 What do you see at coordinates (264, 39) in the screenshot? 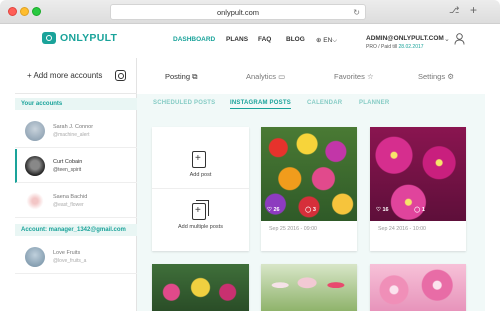
I see `nav-faq: FAQ` at bounding box center [264, 39].